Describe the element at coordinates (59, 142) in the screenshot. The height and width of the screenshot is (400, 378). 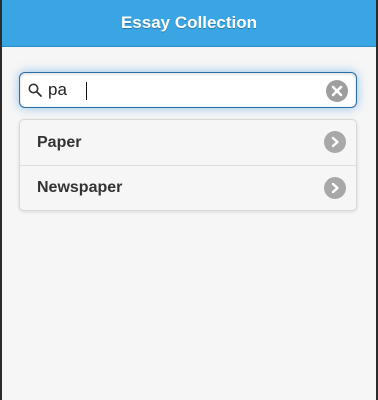
I see `list-item-label: Paper` at that location.